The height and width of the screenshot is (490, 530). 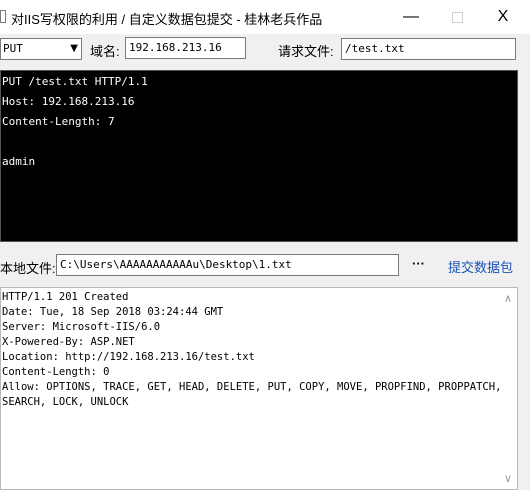 I want to click on request-line: admin, so click(x=19, y=161).